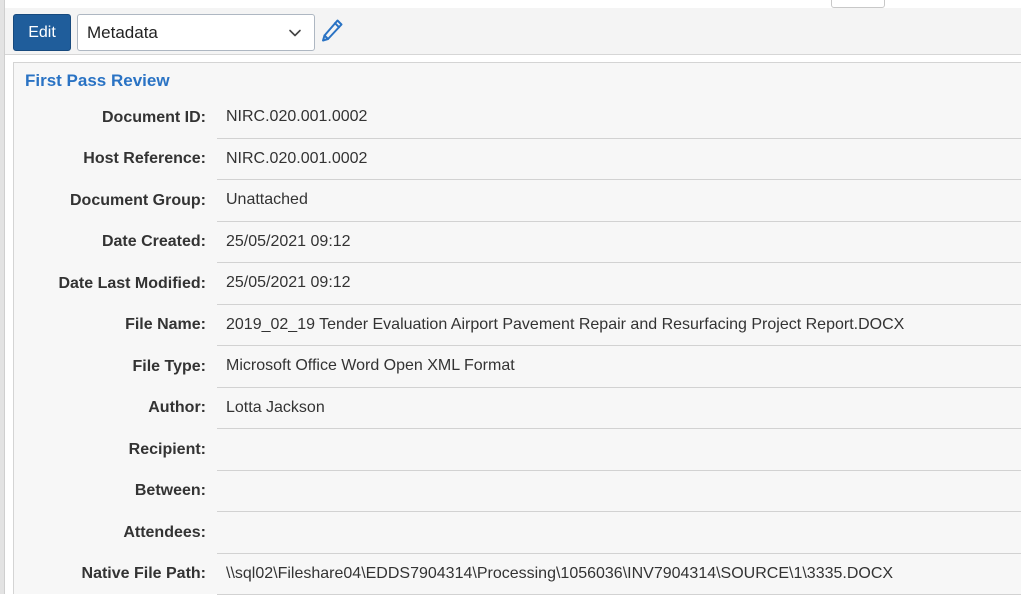  What do you see at coordinates (332, 31) in the screenshot?
I see `pencil-icon` at bounding box center [332, 31].